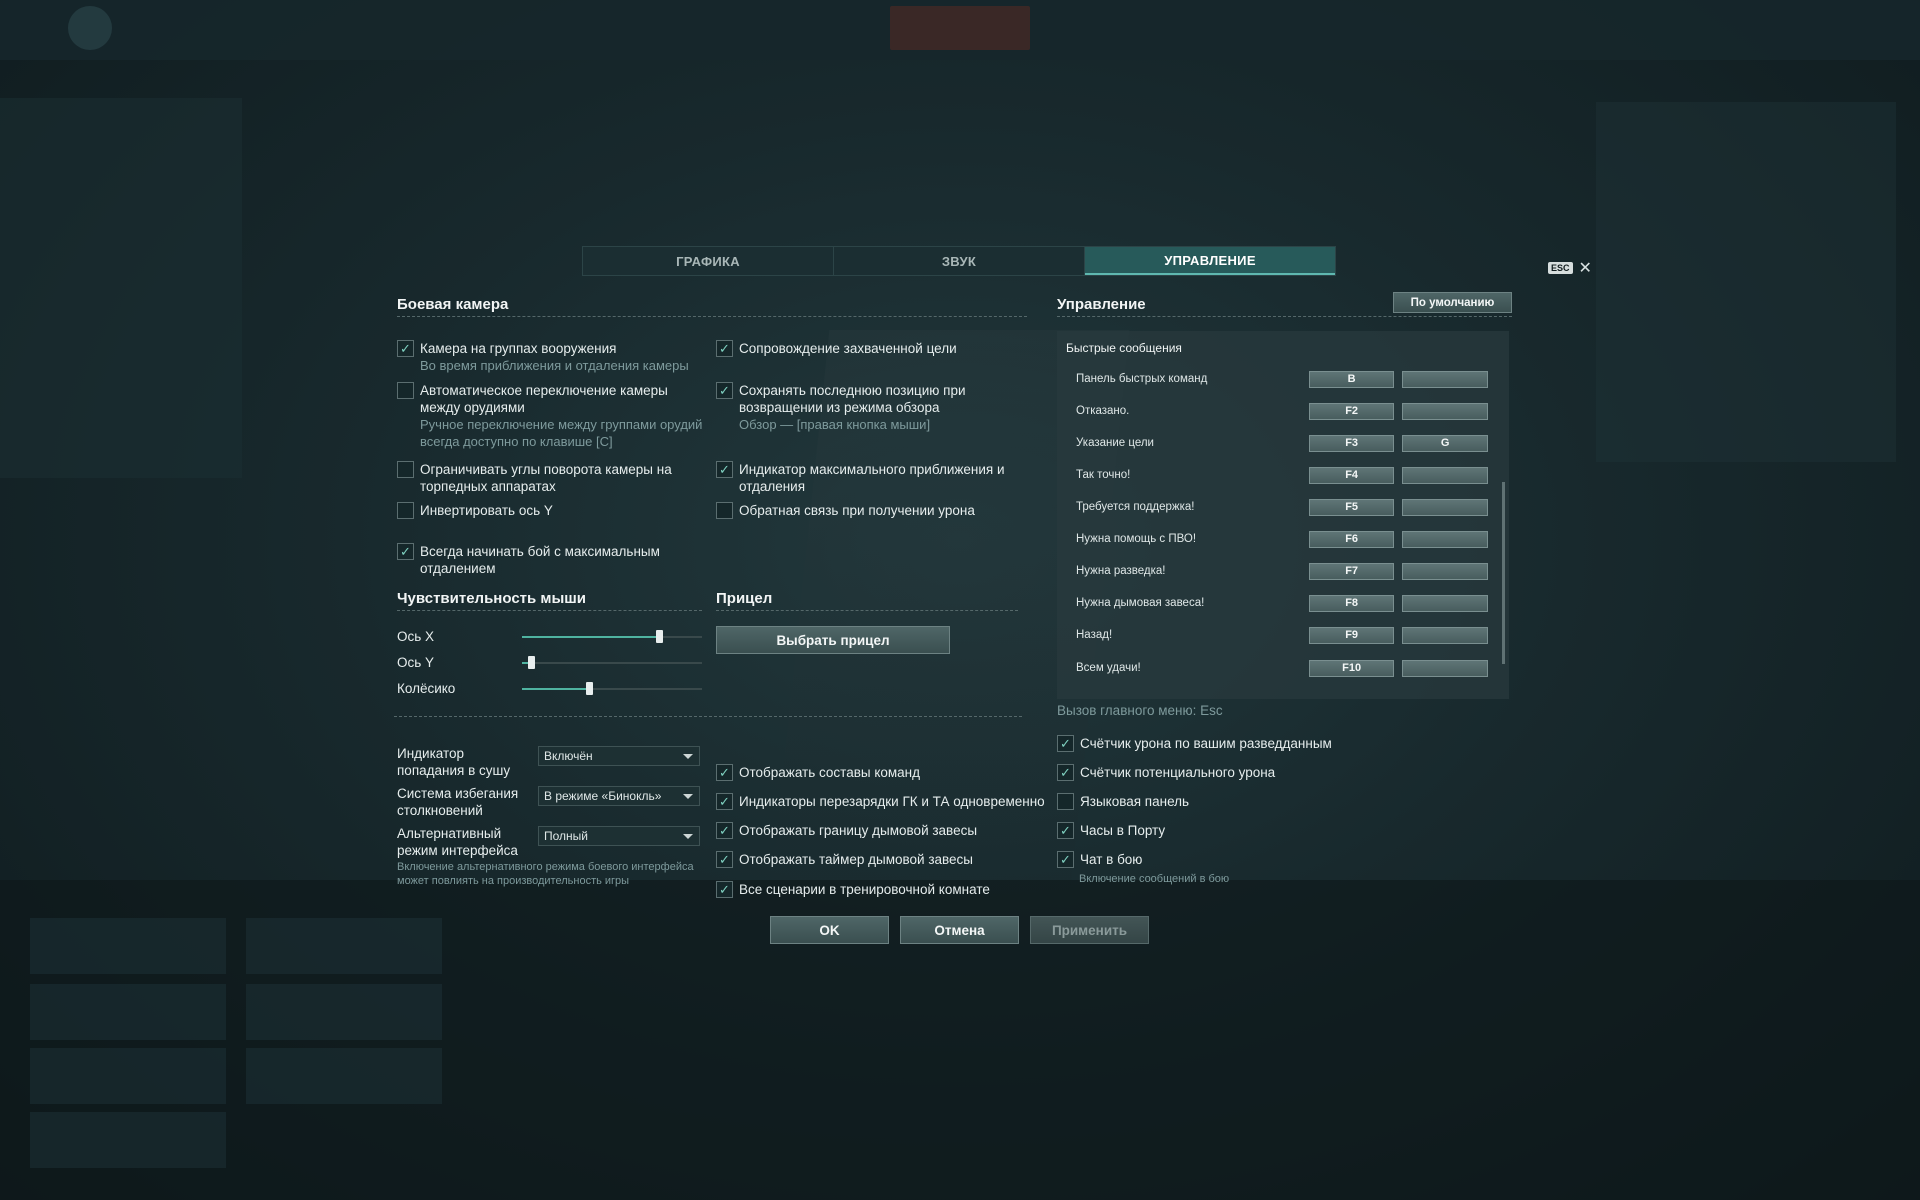 The width and height of the screenshot is (1920, 1200). Describe the element at coordinates (1140, 603) in the screenshot. I see `keybind-name: Нужна дымовая завеса!` at that location.